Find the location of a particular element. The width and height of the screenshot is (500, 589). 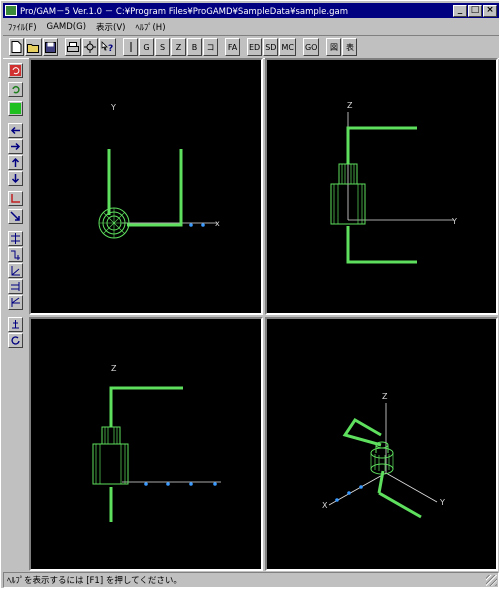

menu-view: 表示(V) is located at coordinates (110, 27).